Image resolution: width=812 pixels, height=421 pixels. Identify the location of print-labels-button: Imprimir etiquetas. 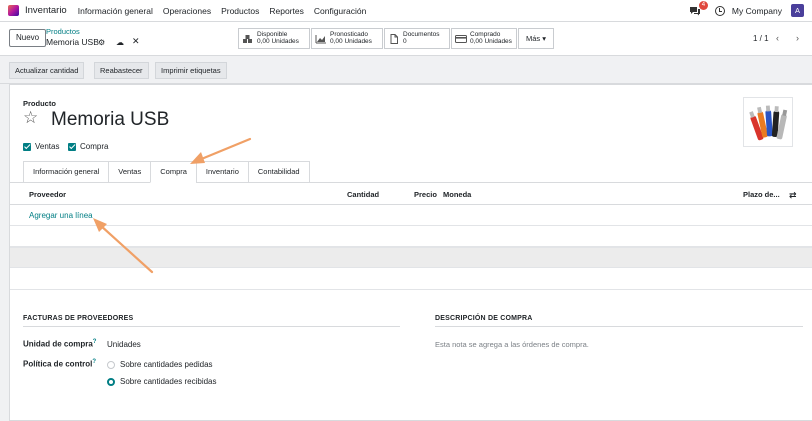
(191, 70).